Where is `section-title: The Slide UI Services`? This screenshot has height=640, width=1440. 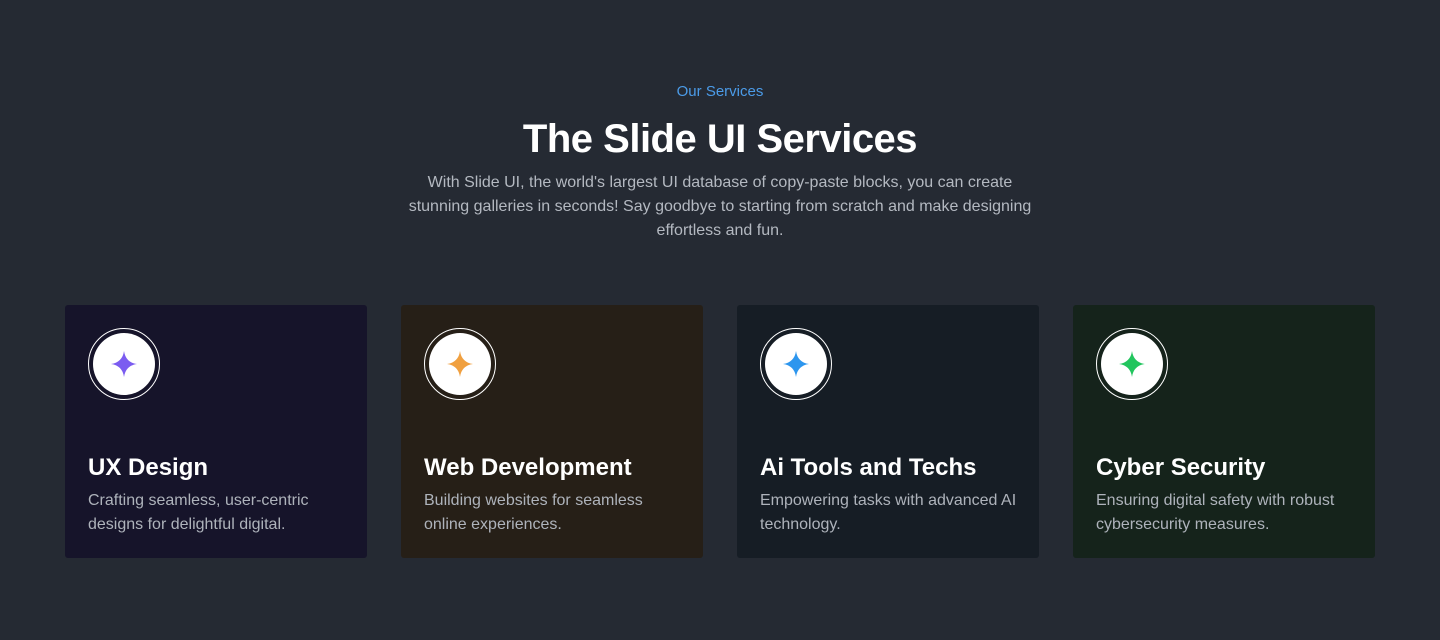
section-title: The Slide UI Services is located at coordinates (720, 139).